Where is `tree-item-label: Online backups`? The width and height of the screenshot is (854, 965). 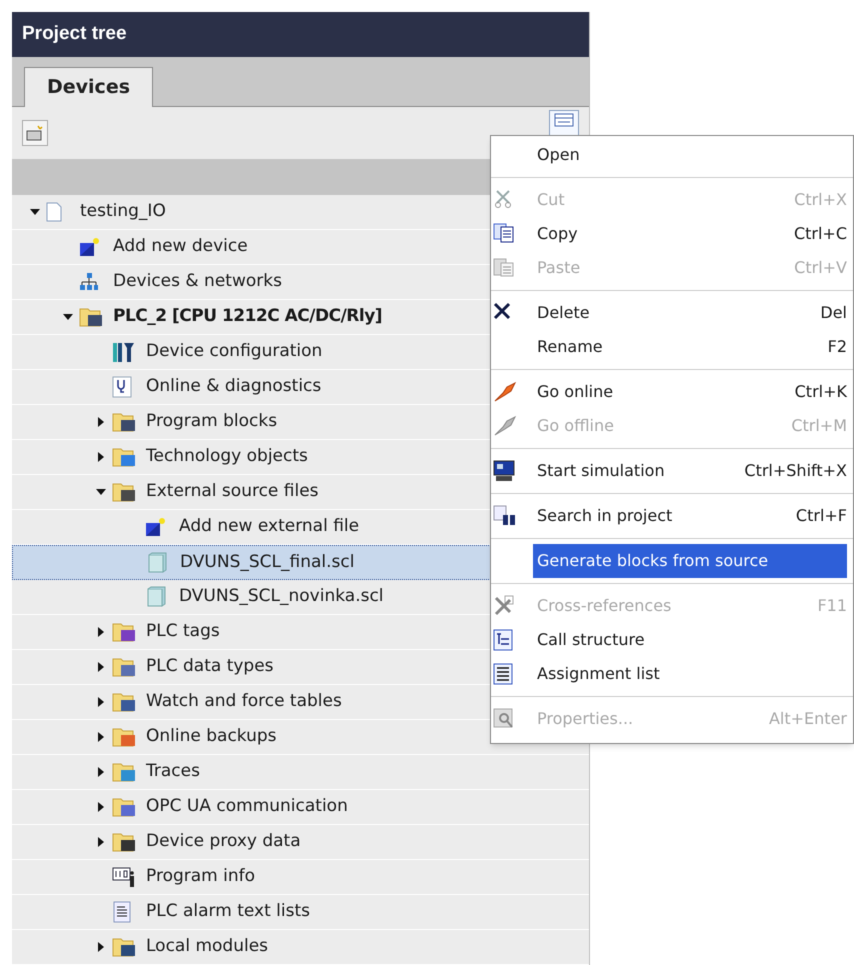
tree-item-label: Online backups is located at coordinates (211, 736).